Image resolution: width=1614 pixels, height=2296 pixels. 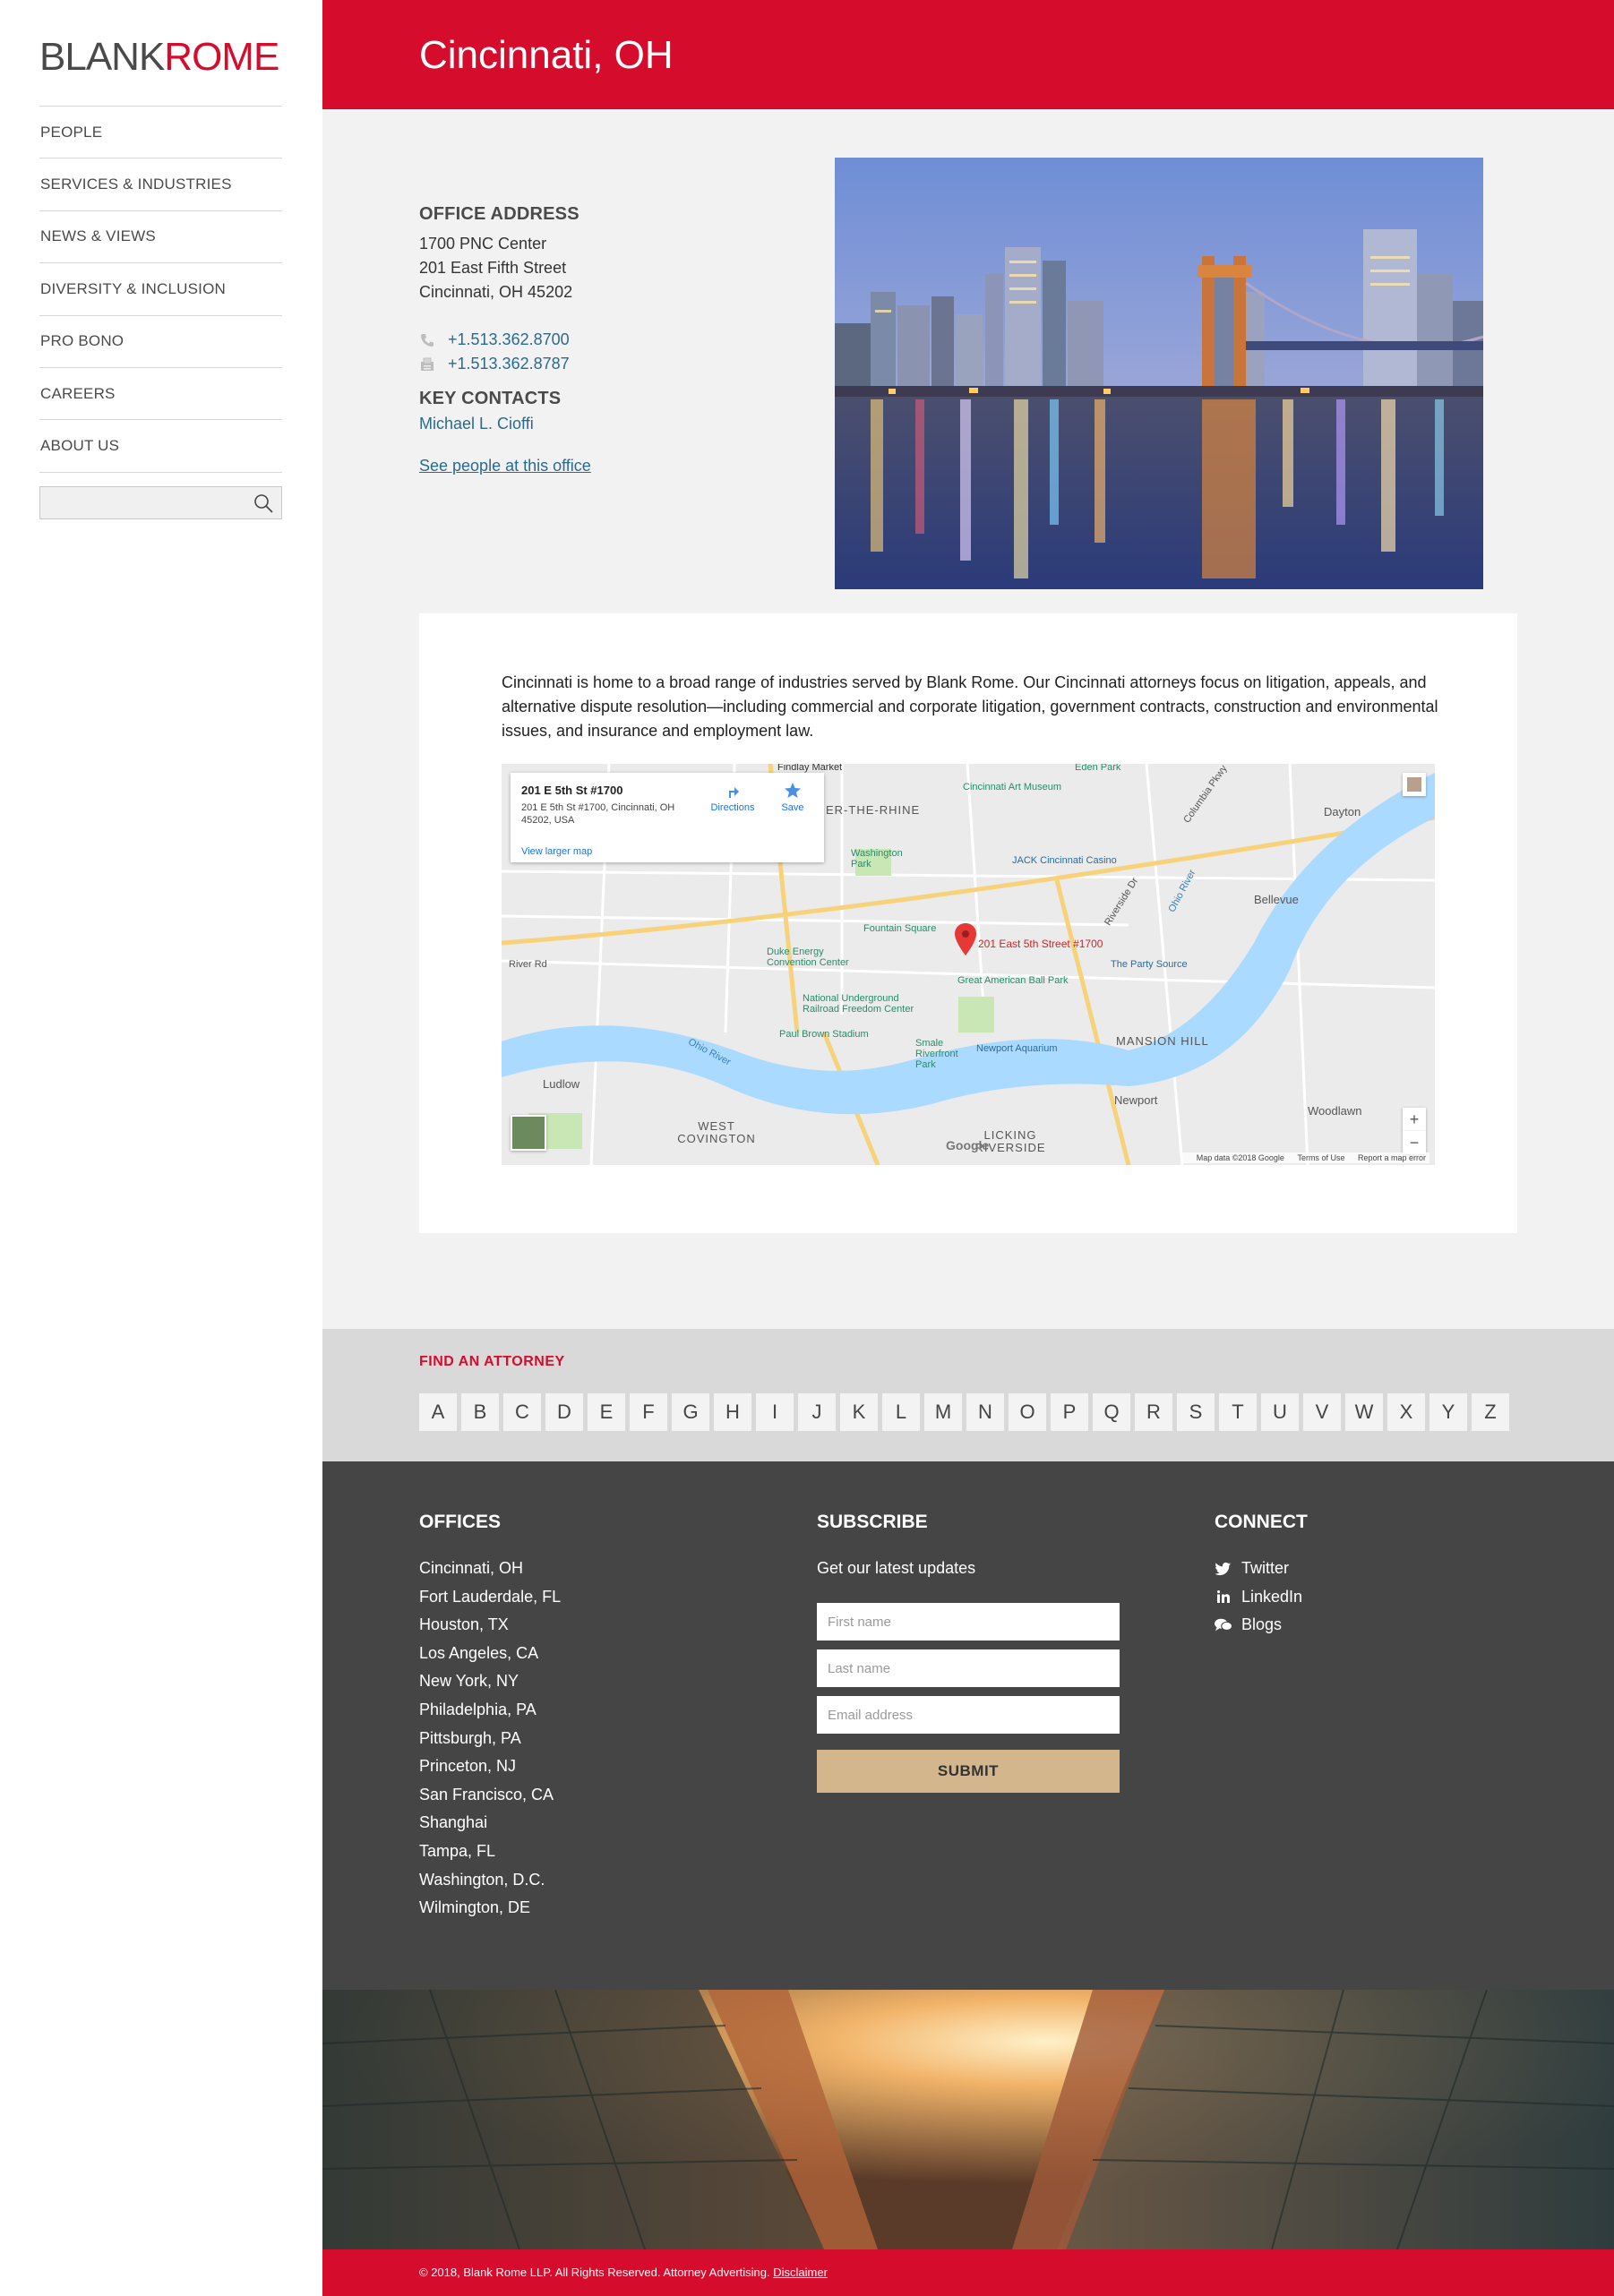 What do you see at coordinates (1238, 1412) in the screenshot?
I see `alphabet-letter-t: T` at bounding box center [1238, 1412].